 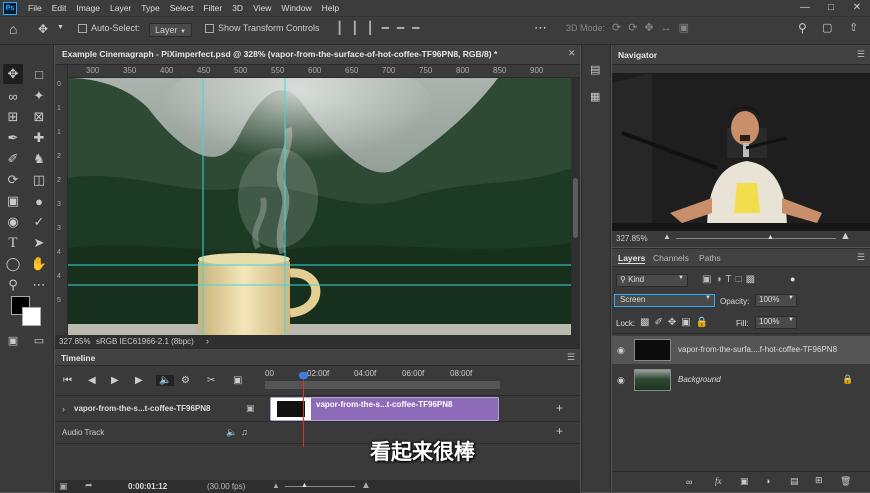 I want to click on timeline-zoom-slider, so click(x=320, y=486).